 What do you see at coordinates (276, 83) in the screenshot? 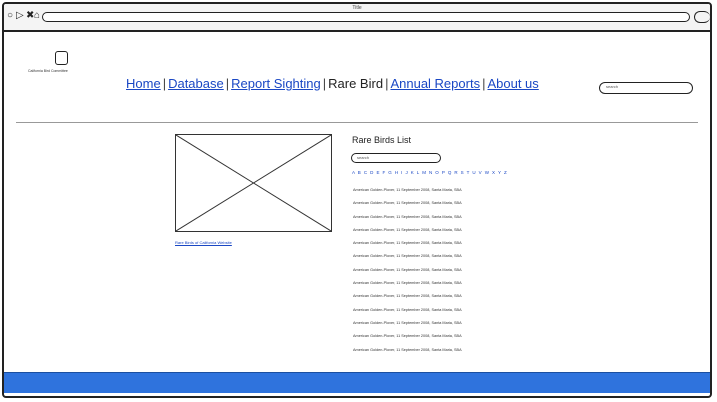
I see `nav-report-sighting: Report Sighting` at bounding box center [276, 83].